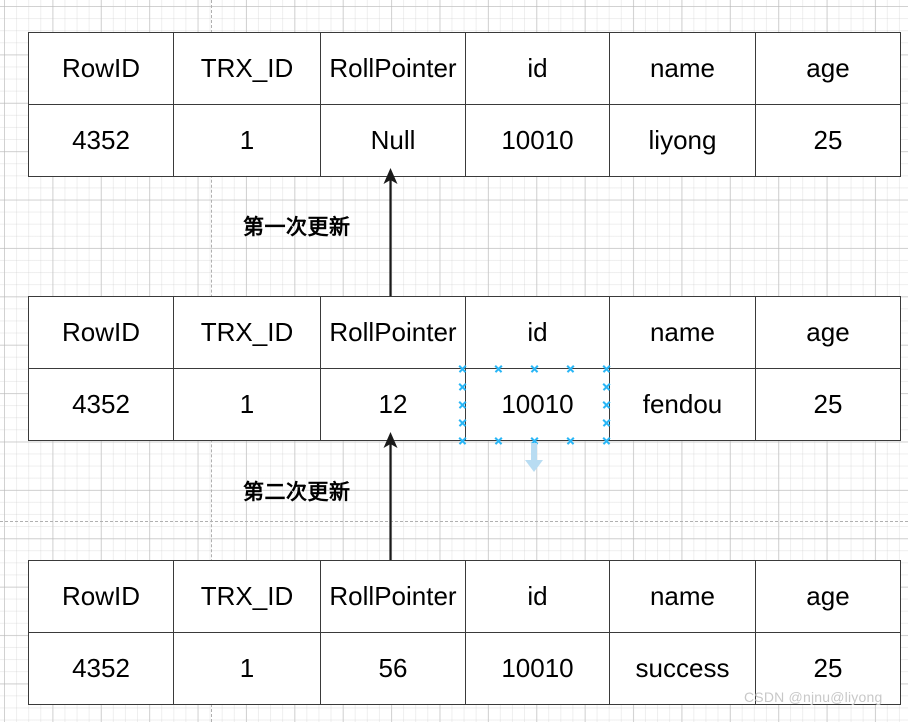 This screenshot has height=722, width=908. I want to click on edge-second-update-label: 第二次更新, so click(297, 492).